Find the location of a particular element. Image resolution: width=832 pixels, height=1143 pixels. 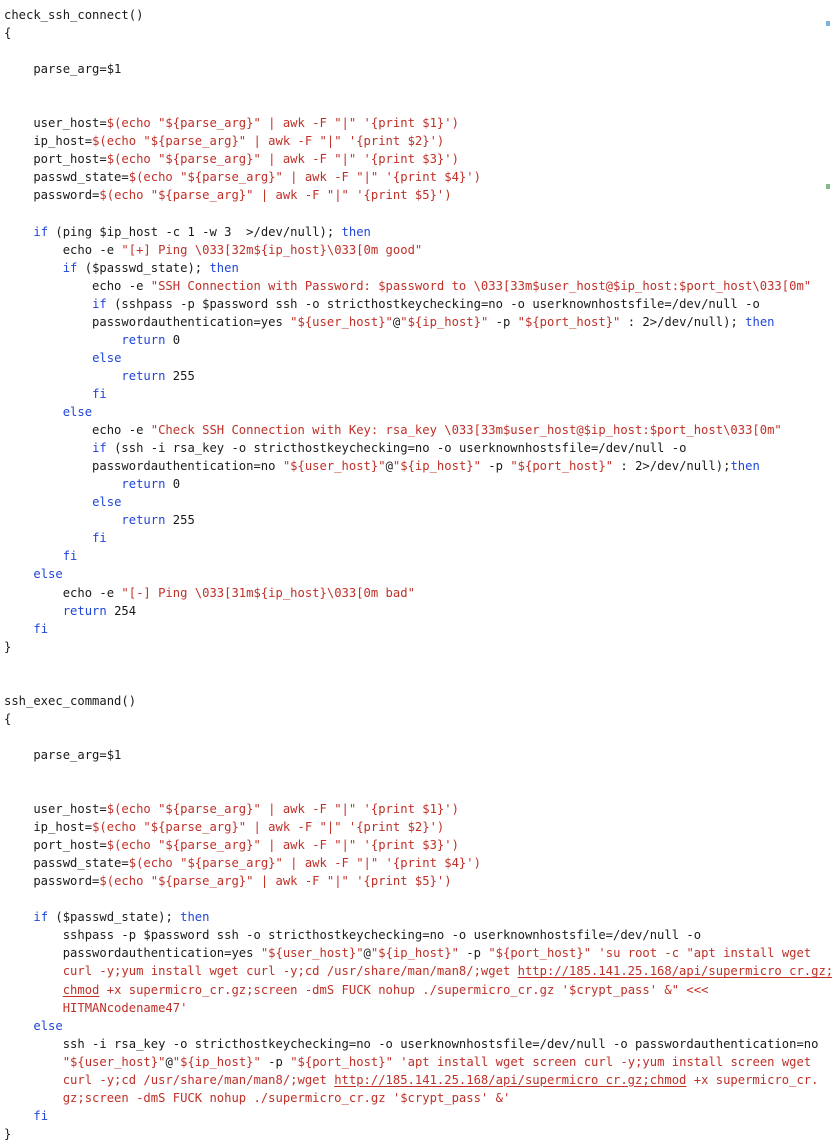

code-token-plain: 254 is located at coordinates (121, 610).